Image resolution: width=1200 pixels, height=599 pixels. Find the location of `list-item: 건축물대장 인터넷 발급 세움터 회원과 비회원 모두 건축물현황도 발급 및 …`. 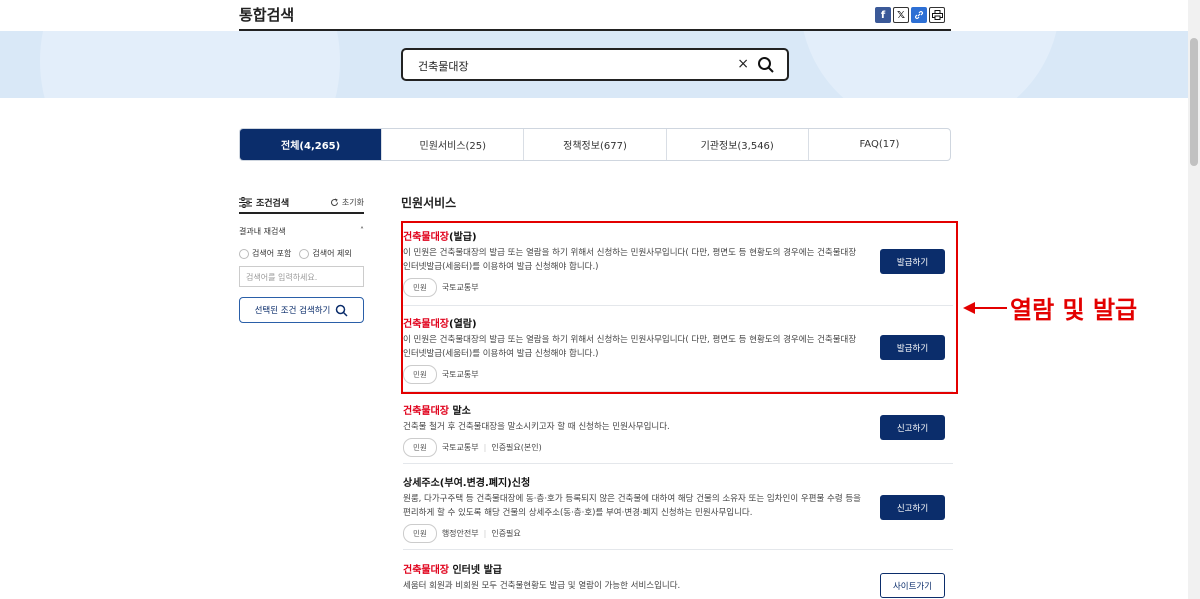

list-item: 건축물대장 인터넷 발급 세움터 회원과 비회원 모두 건축물현황도 발급 및 … is located at coordinates (678, 574).